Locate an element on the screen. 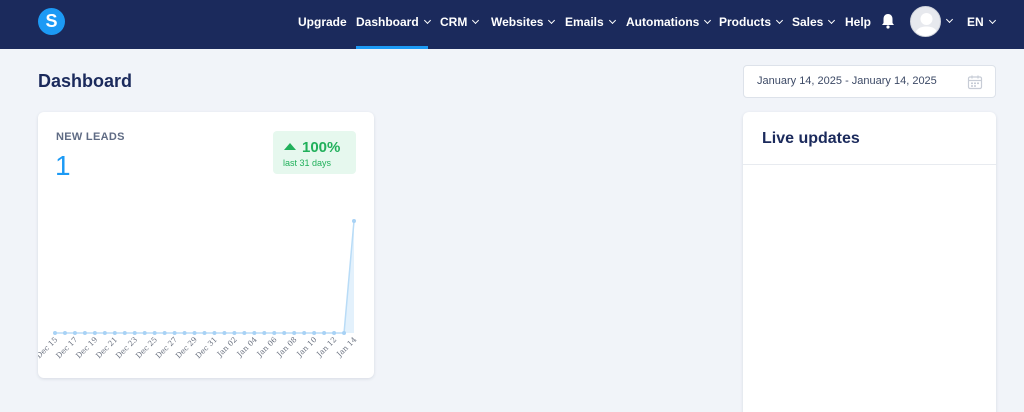 The image size is (1024, 412). nav-upgrade-label: Upgrade is located at coordinates (322, 22).